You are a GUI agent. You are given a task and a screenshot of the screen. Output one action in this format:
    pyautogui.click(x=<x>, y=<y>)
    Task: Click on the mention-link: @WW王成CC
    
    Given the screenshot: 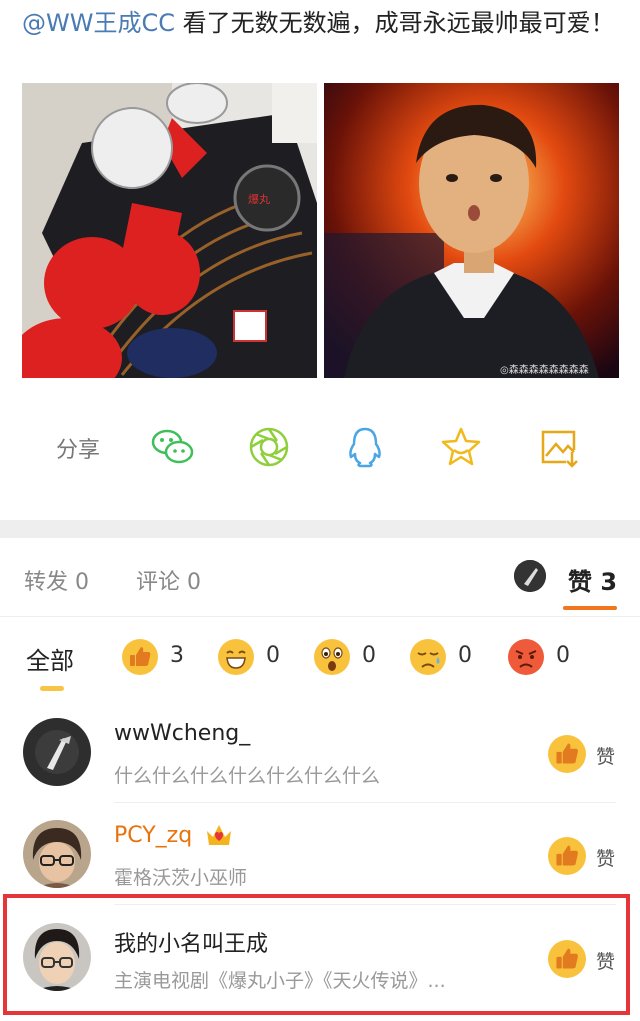 What is the action you would take?
    pyautogui.click(x=98, y=23)
    